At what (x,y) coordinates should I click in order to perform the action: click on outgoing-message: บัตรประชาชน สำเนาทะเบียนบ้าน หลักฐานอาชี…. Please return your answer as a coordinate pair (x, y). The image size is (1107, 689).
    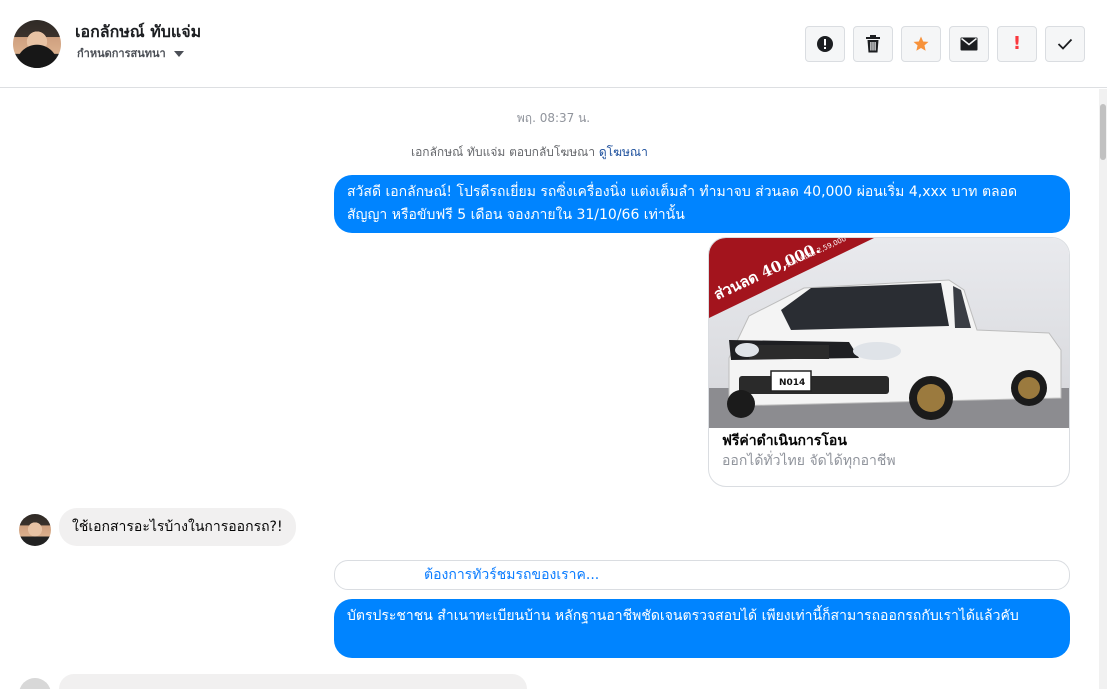
    Looking at the image, I should click on (702, 628).